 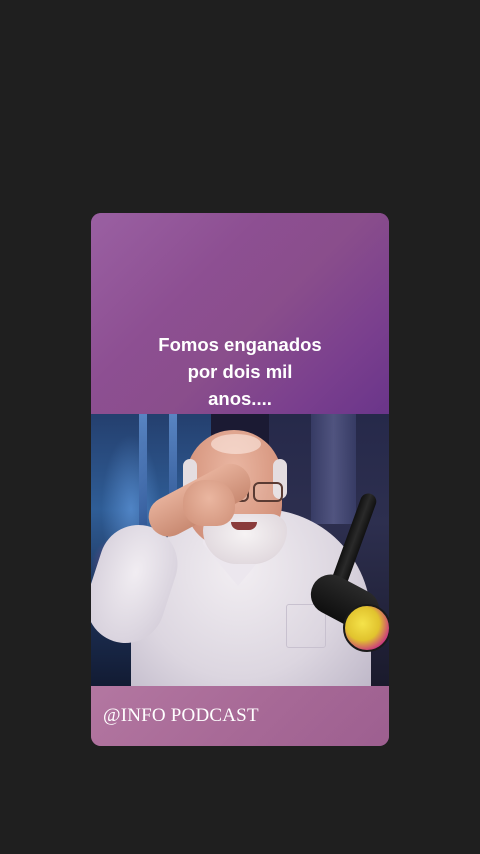 I want to click on glasses-lens, so click(x=268, y=492).